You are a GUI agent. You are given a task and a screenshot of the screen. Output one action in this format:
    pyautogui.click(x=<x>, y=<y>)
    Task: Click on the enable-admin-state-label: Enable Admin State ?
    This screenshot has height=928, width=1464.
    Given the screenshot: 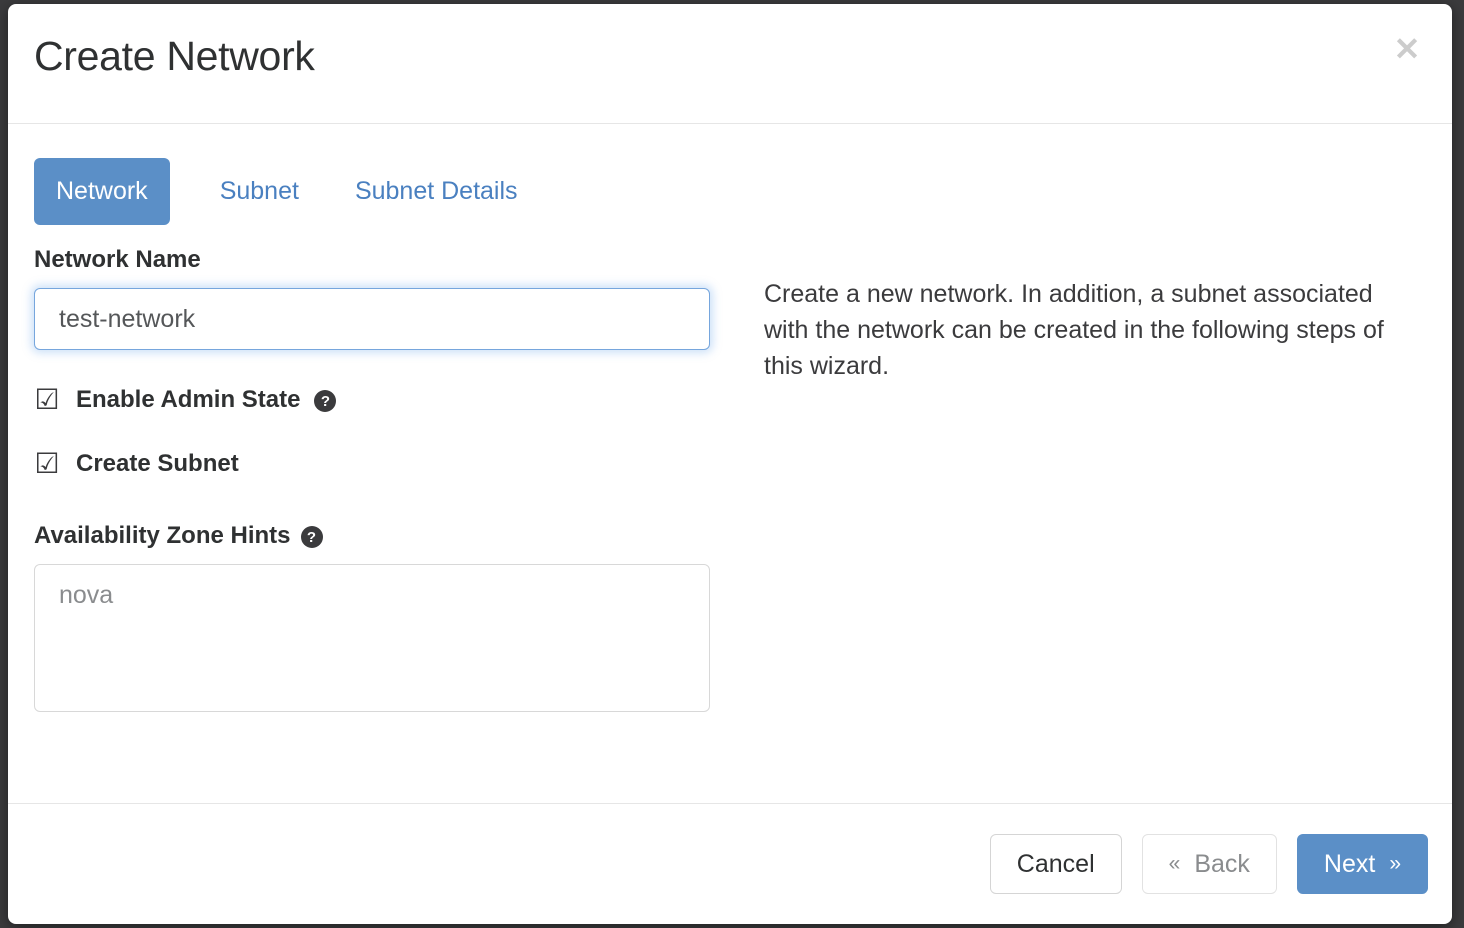 What is the action you would take?
    pyautogui.click(x=206, y=400)
    